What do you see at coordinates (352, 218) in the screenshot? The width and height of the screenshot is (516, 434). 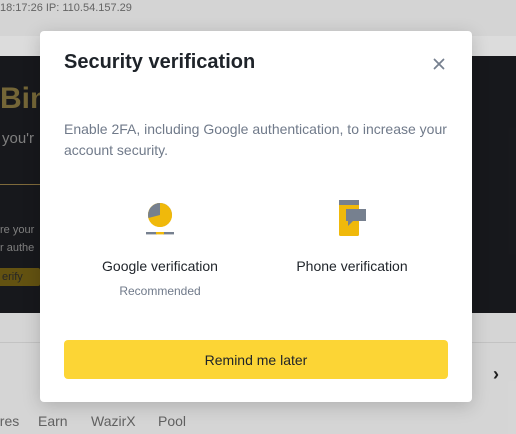 I see `phone-message-icon` at bounding box center [352, 218].